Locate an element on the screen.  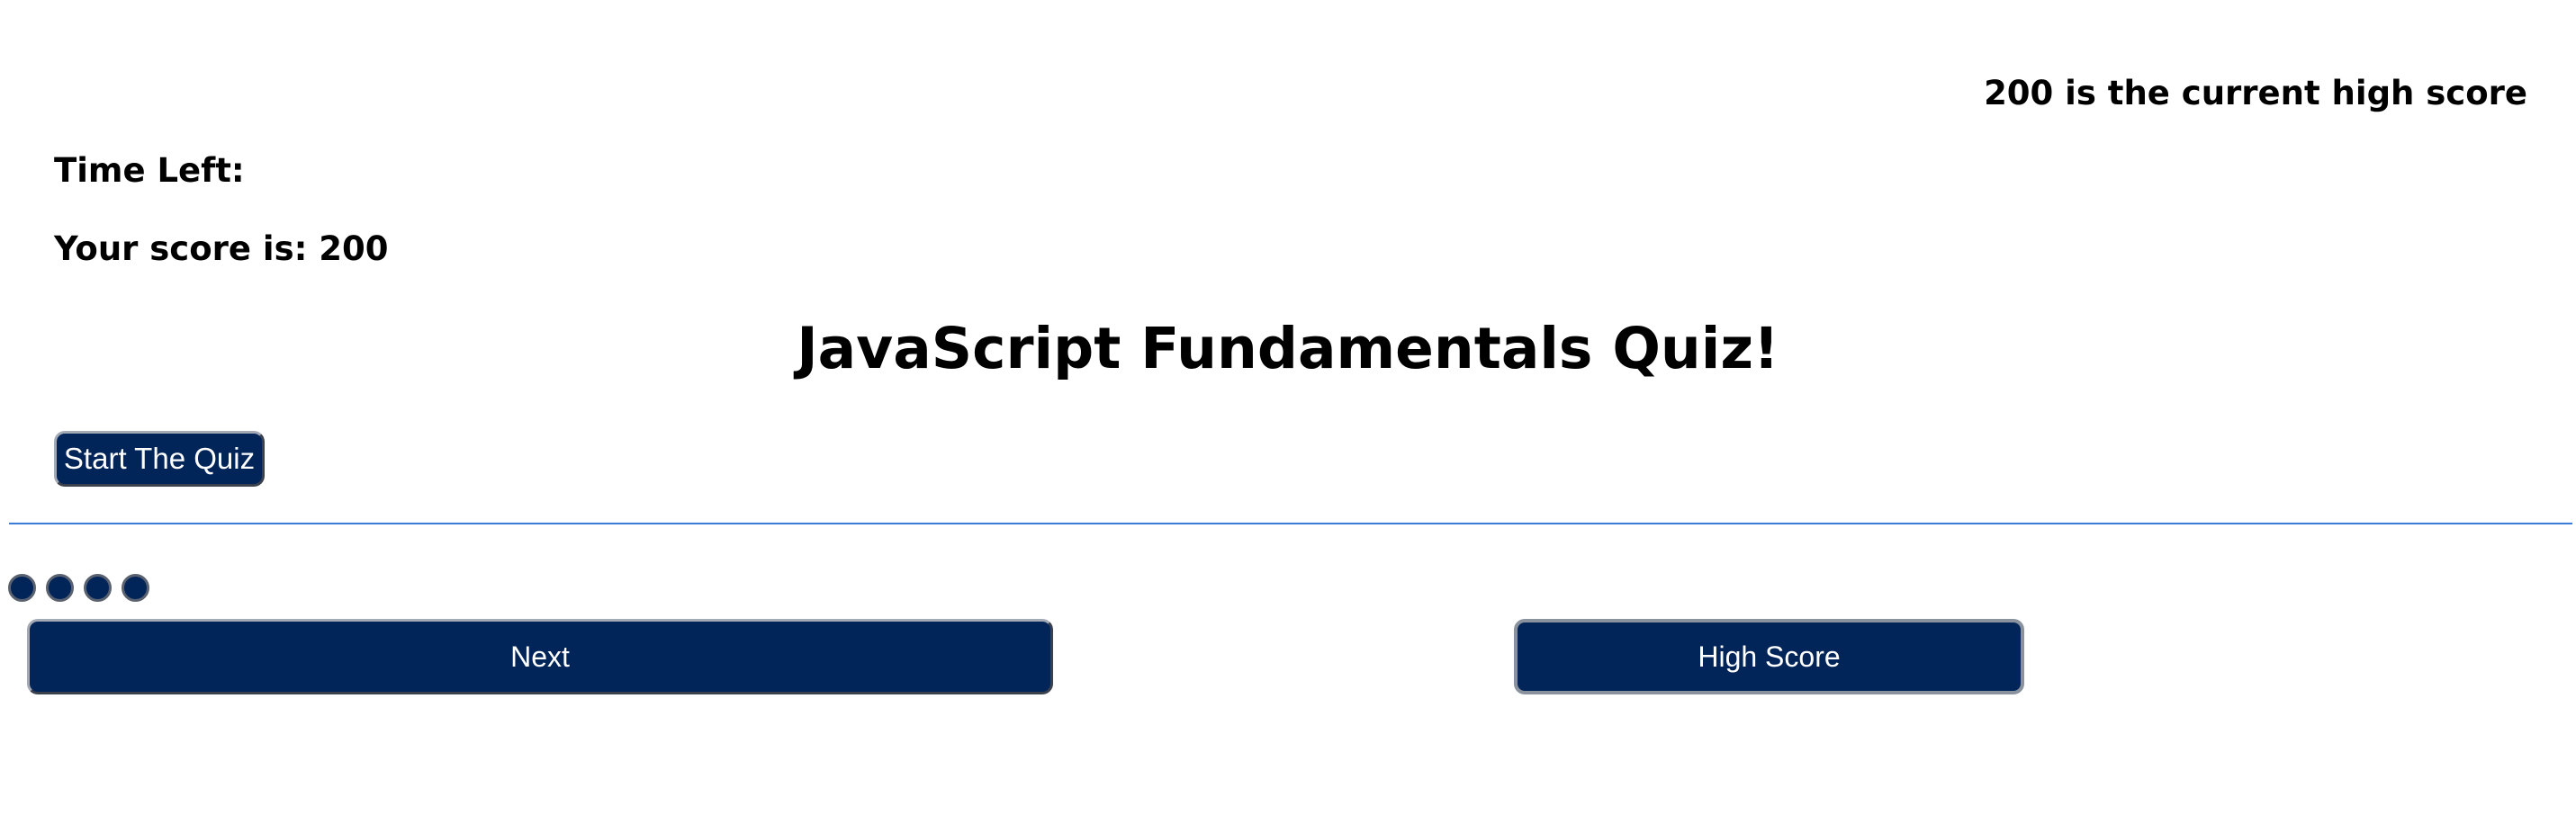
high-score-button: High Score is located at coordinates (1769, 657).